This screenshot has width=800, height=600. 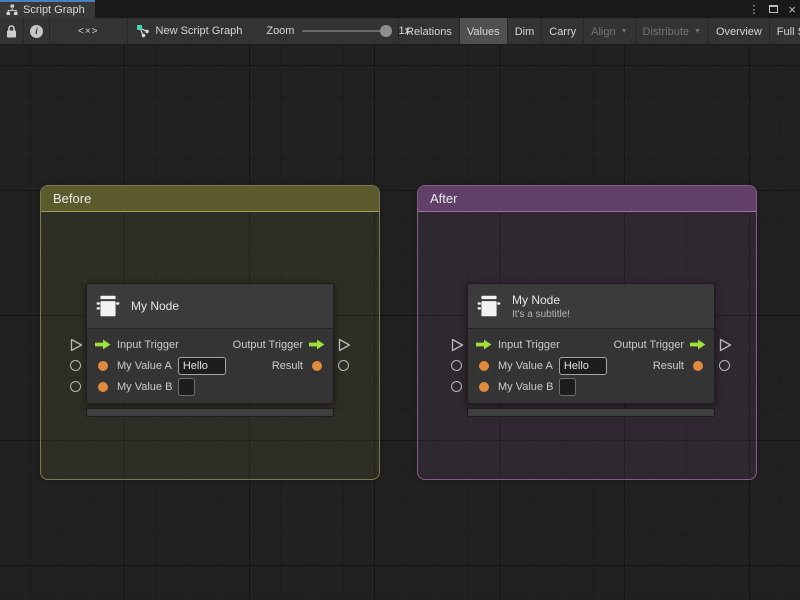 What do you see at coordinates (75, 365) in the screenshot?
I see `external-value-a-before` at bounding box center [75, 365].